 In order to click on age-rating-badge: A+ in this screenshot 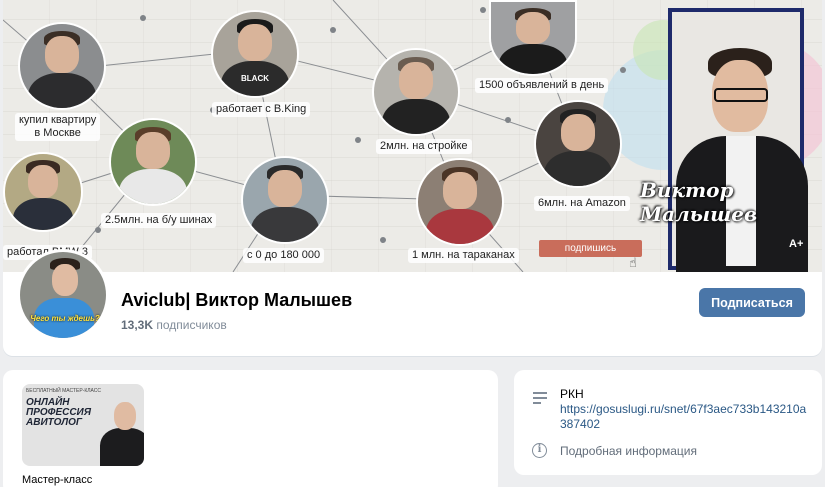, I will do `click(796, 244)`.